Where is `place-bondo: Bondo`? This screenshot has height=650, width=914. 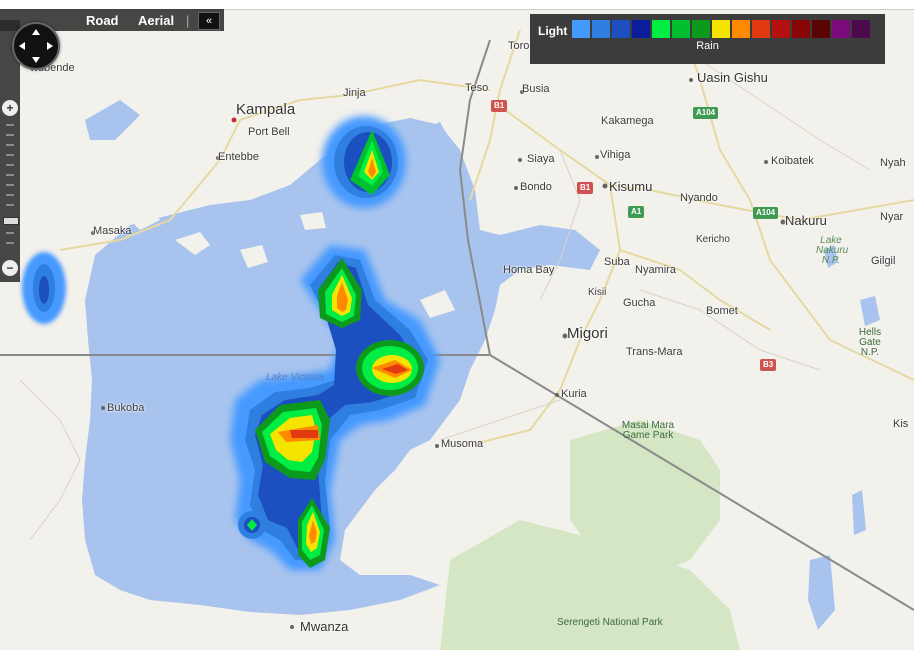 place-bondo: Bondo is located at coordinates (536, 187).